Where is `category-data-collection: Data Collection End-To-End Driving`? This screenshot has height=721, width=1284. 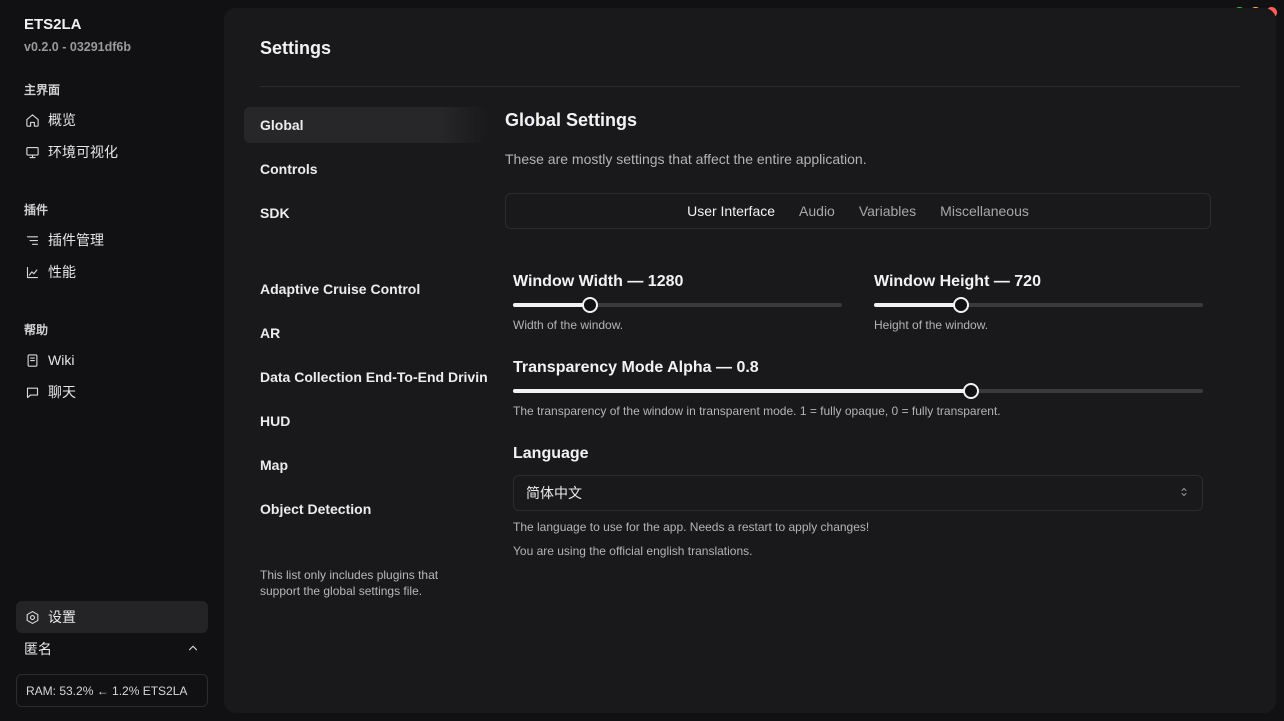
category-data-collection: Data Collection End-To-End Driving is located at coordinates (366, 377).